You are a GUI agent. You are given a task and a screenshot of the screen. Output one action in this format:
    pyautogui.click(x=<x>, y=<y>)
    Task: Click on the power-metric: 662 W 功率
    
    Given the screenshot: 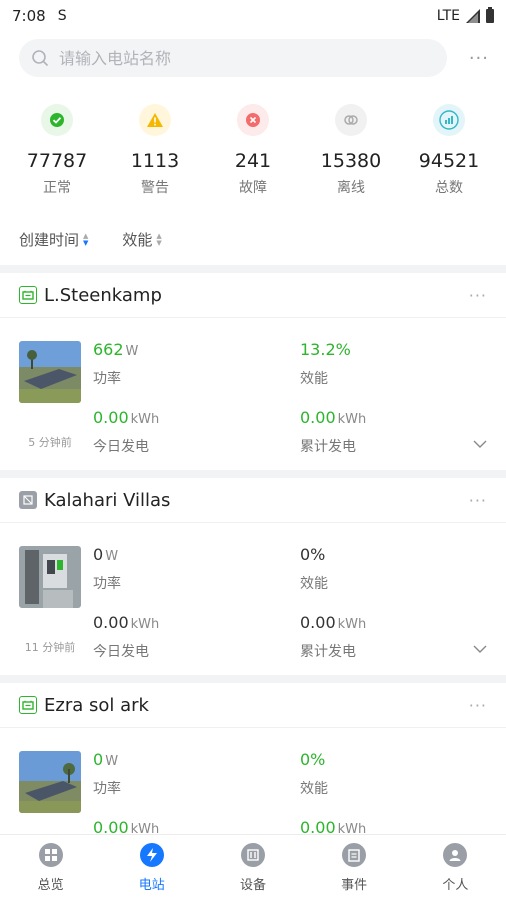 What is the action you would take?
    pyautogui.click(x=115, y=364)
    